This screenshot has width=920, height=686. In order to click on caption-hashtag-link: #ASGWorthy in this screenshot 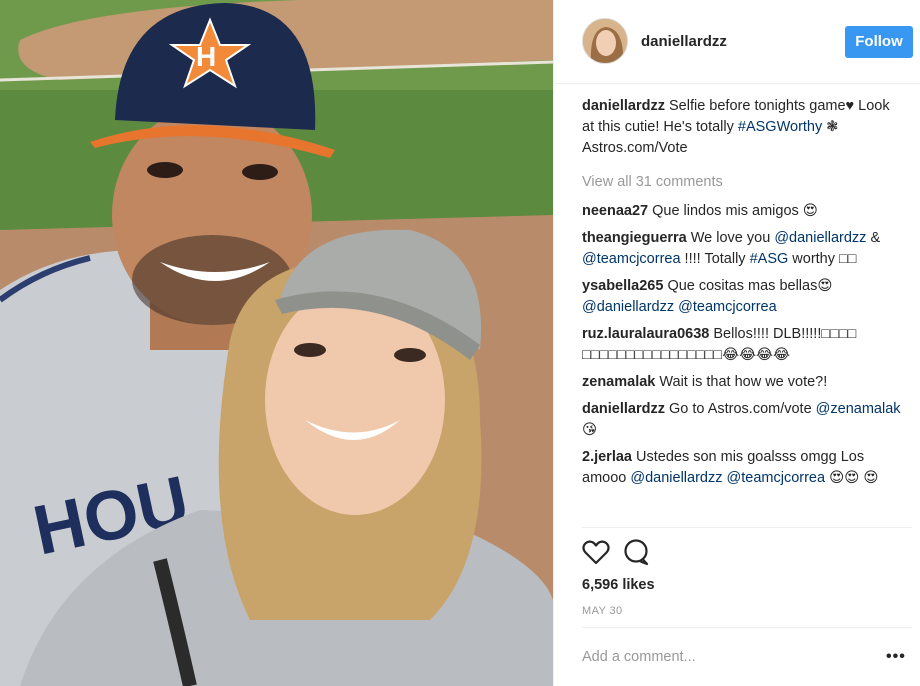, I will do `click(780, 127)`.